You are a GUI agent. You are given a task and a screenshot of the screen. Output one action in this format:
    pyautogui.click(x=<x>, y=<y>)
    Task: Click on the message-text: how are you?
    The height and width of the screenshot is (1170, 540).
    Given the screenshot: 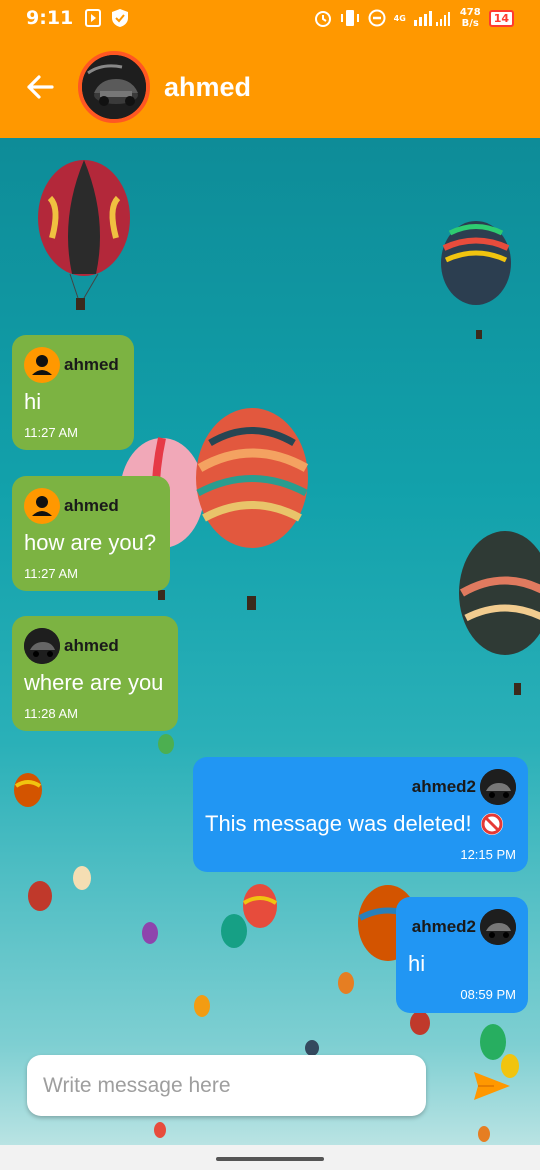 What is the action you would take?
    pyautogui.click(x=90, y=542)
    